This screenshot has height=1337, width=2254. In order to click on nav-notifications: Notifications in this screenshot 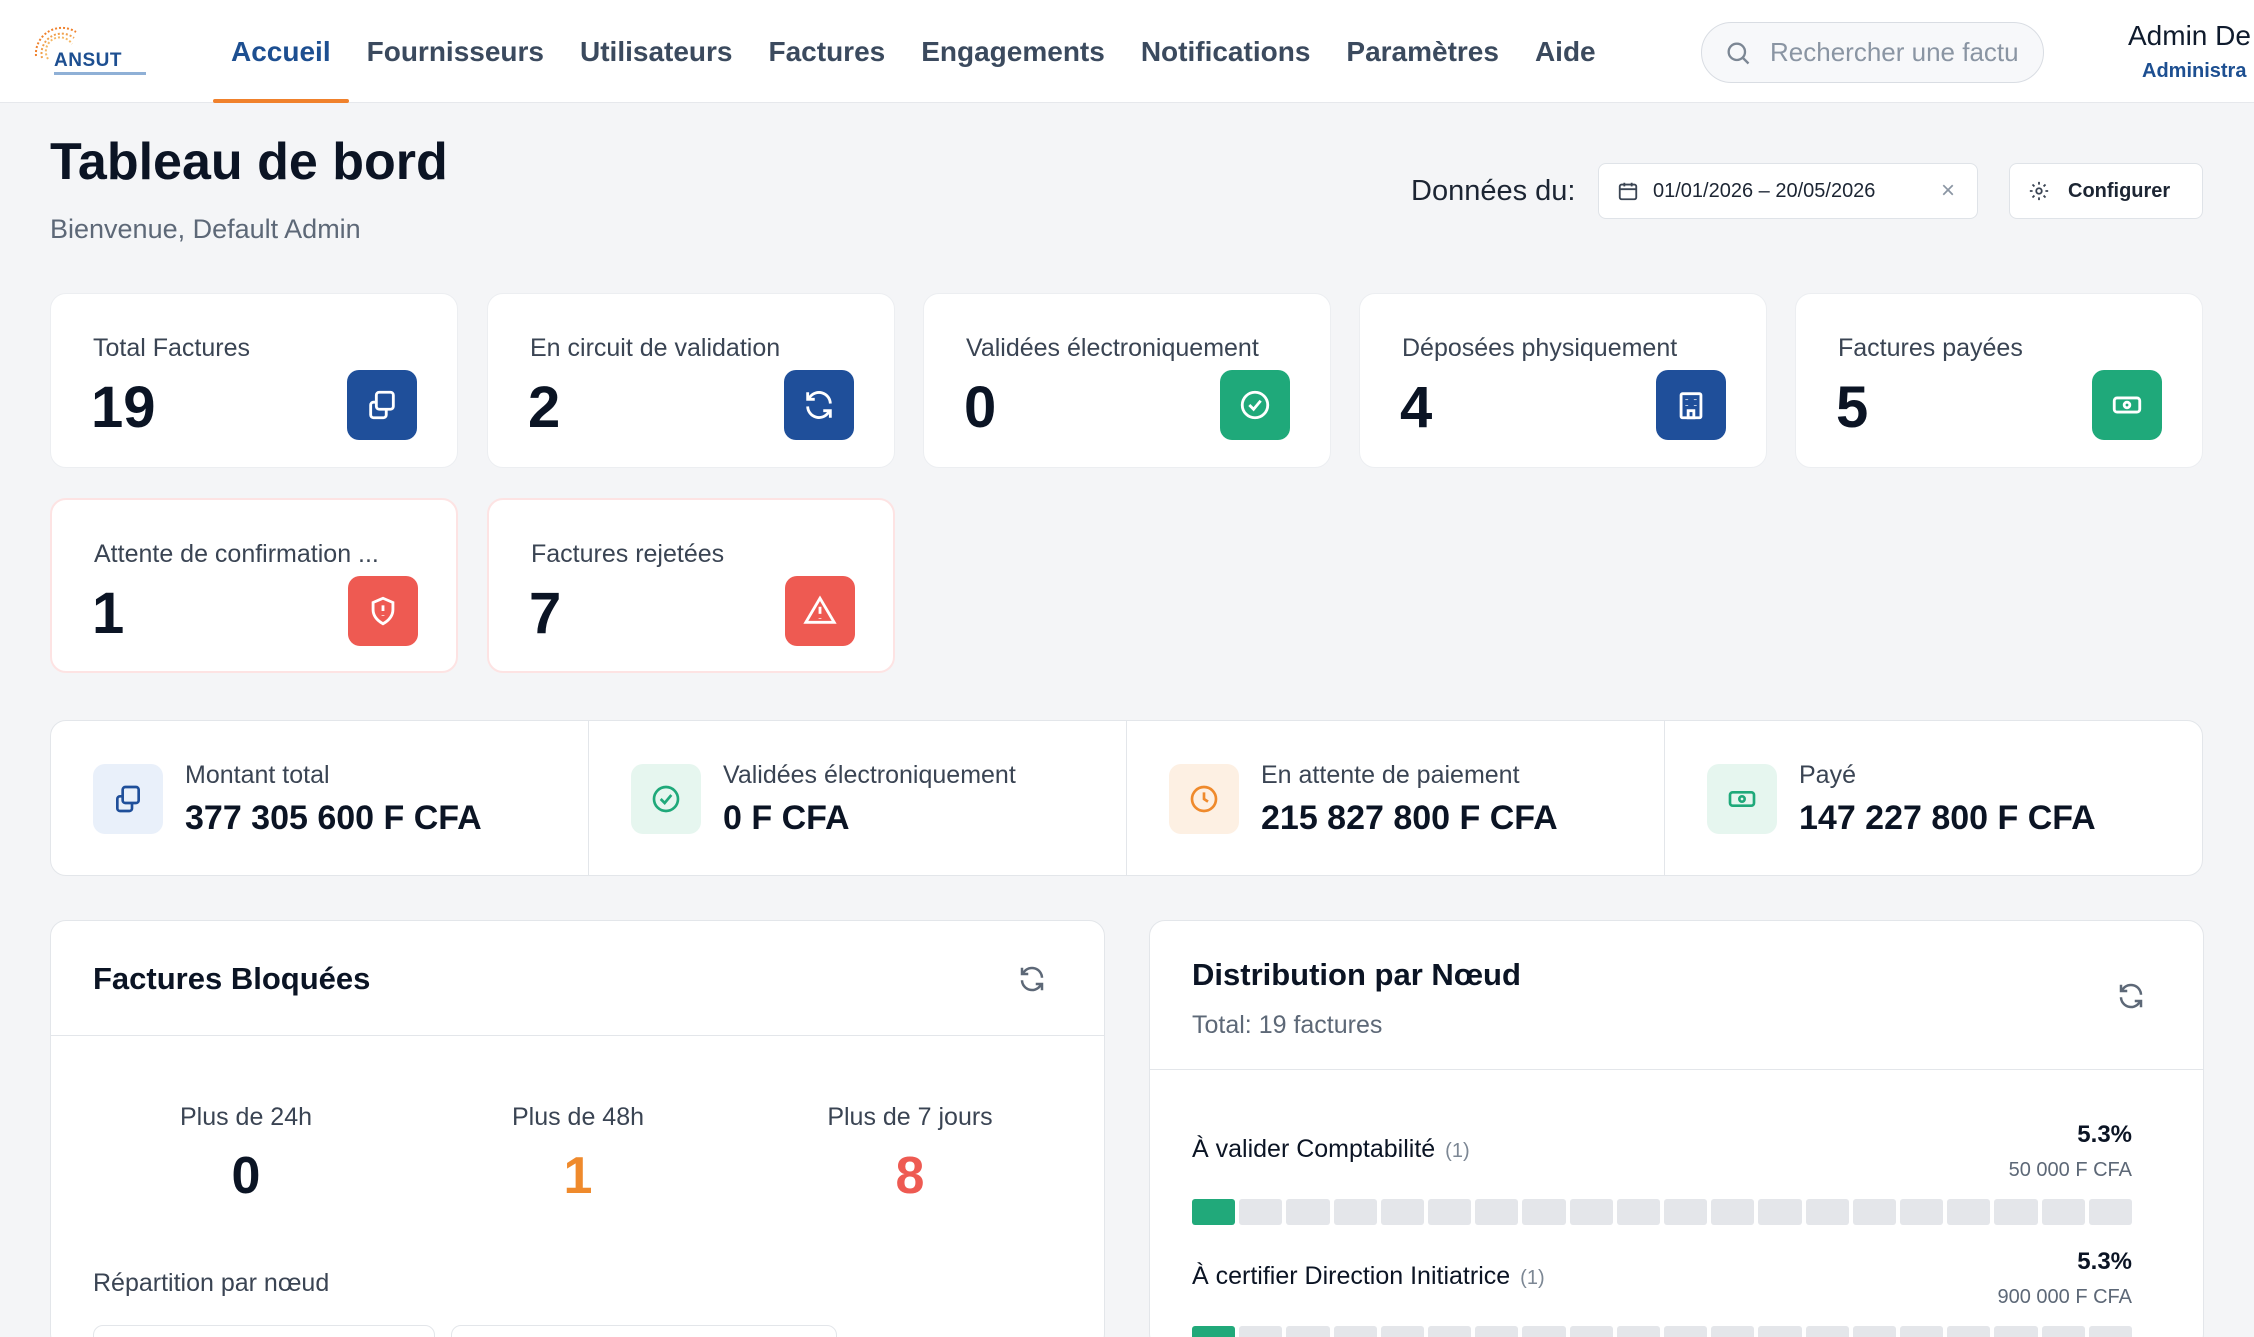, I will do `click(1226, 51)`.